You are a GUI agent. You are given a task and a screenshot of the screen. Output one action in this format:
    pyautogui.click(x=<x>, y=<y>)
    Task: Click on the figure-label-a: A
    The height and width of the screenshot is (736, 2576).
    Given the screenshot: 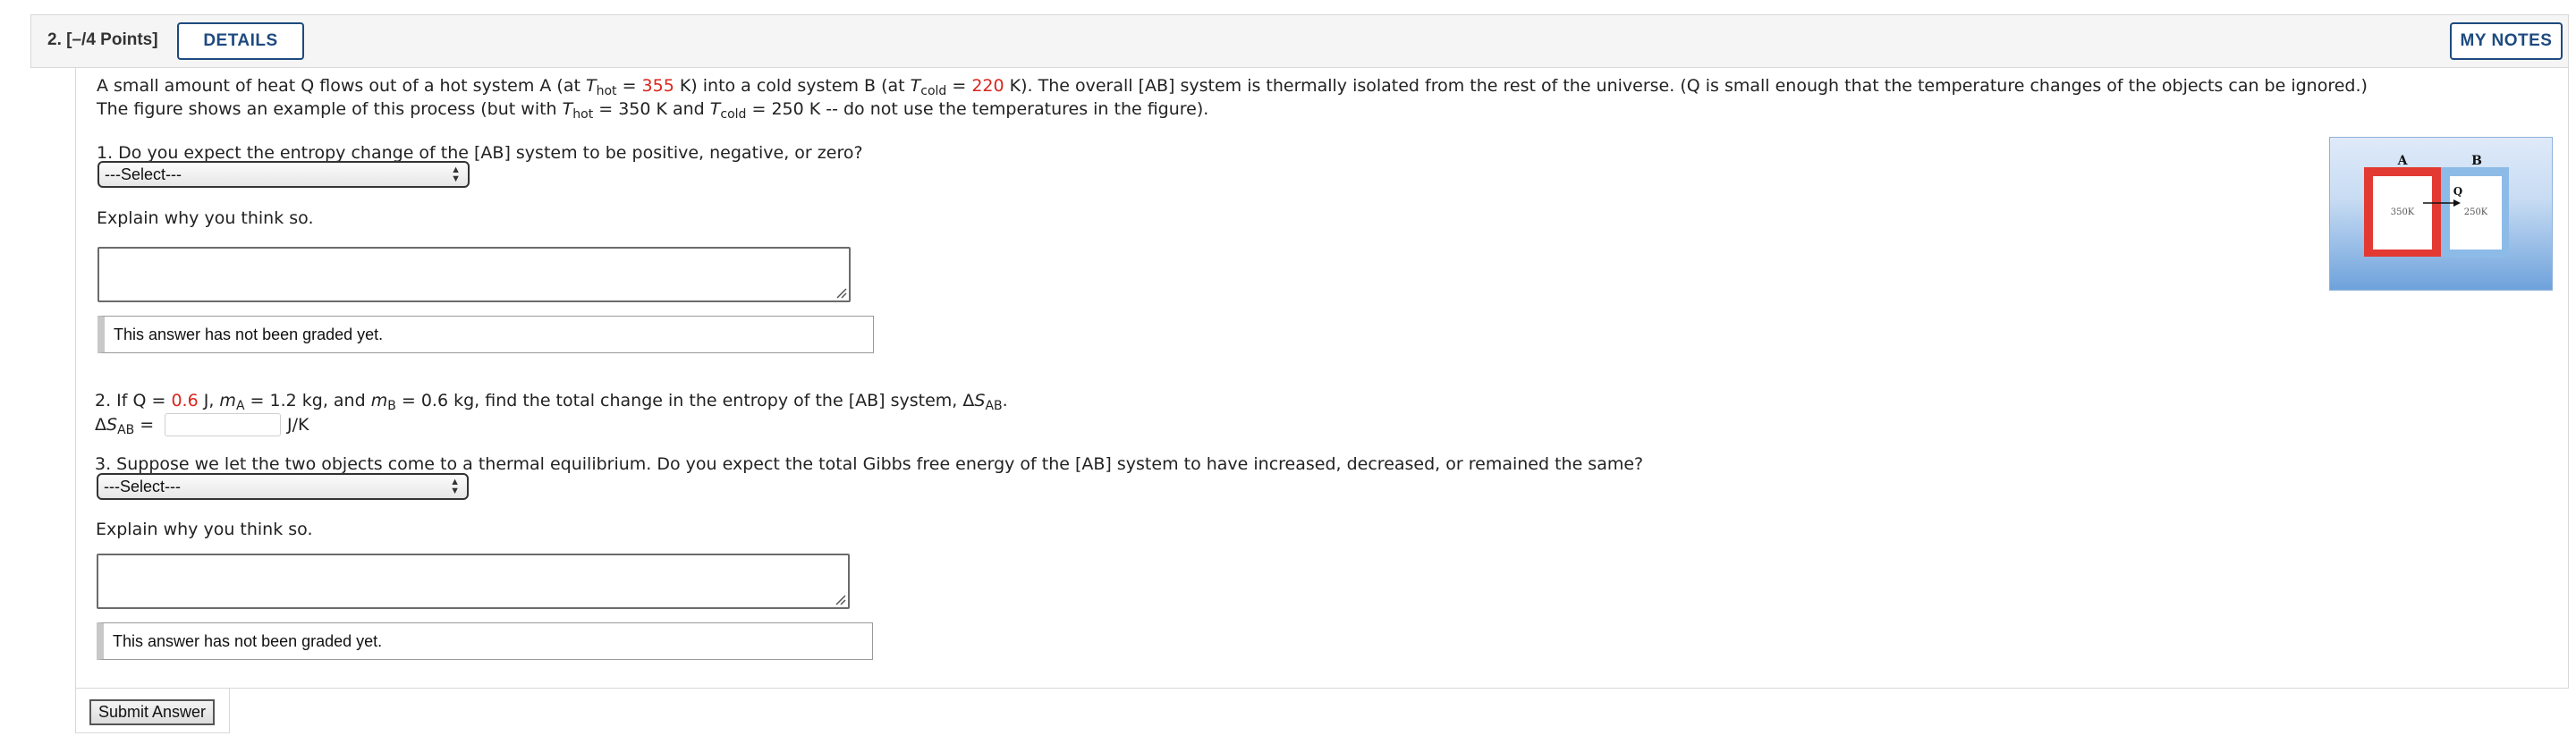 What is the action you would take?
    pyautogui.click(x=2403, y=161)
    